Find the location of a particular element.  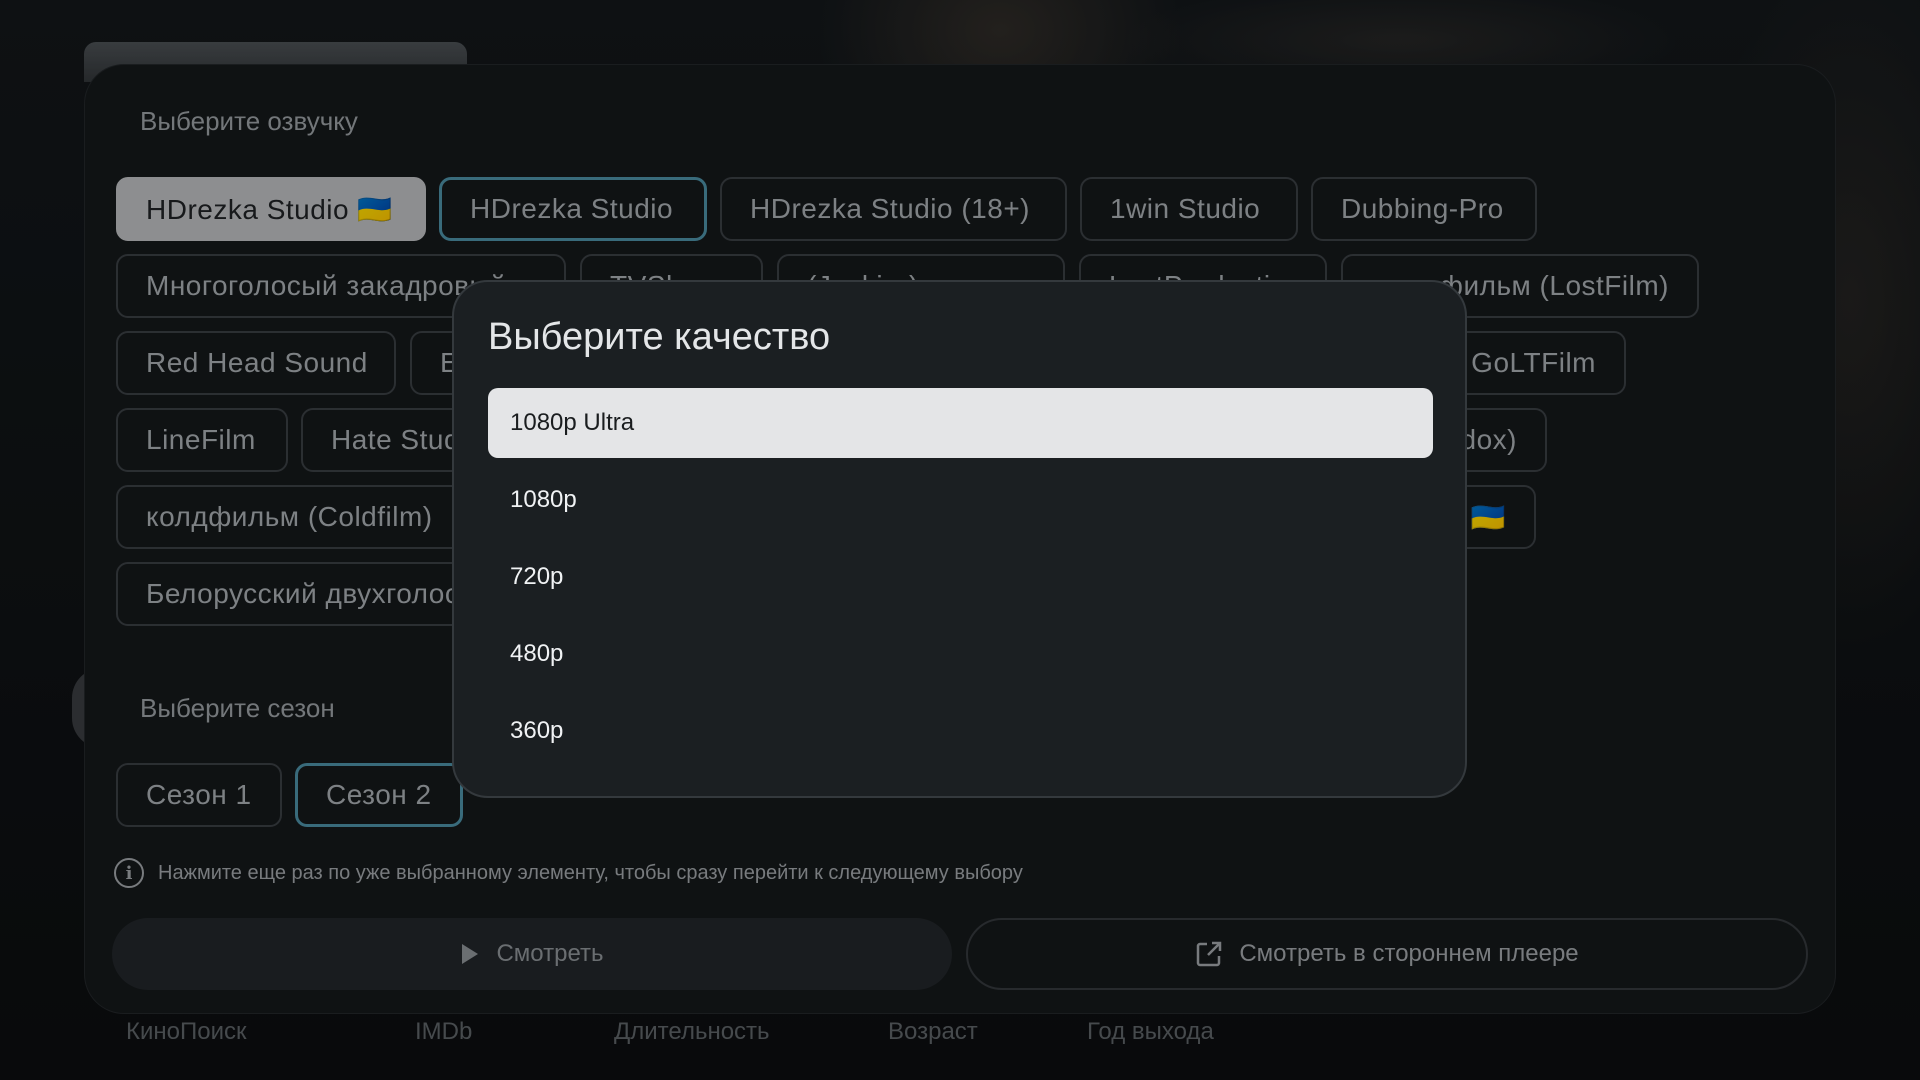

quality-option-720p: 720p is located at coordinates (960, 577).